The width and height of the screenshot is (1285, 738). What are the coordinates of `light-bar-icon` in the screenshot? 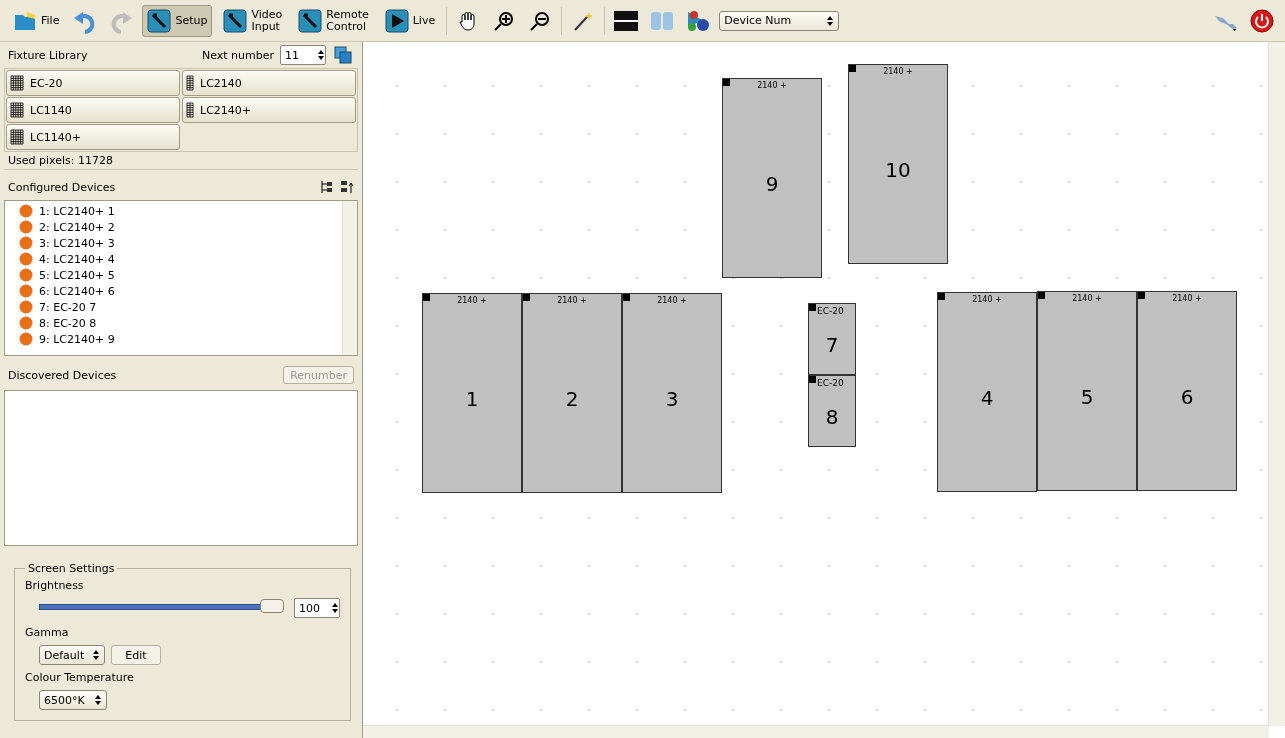 It's located at (626, 20).